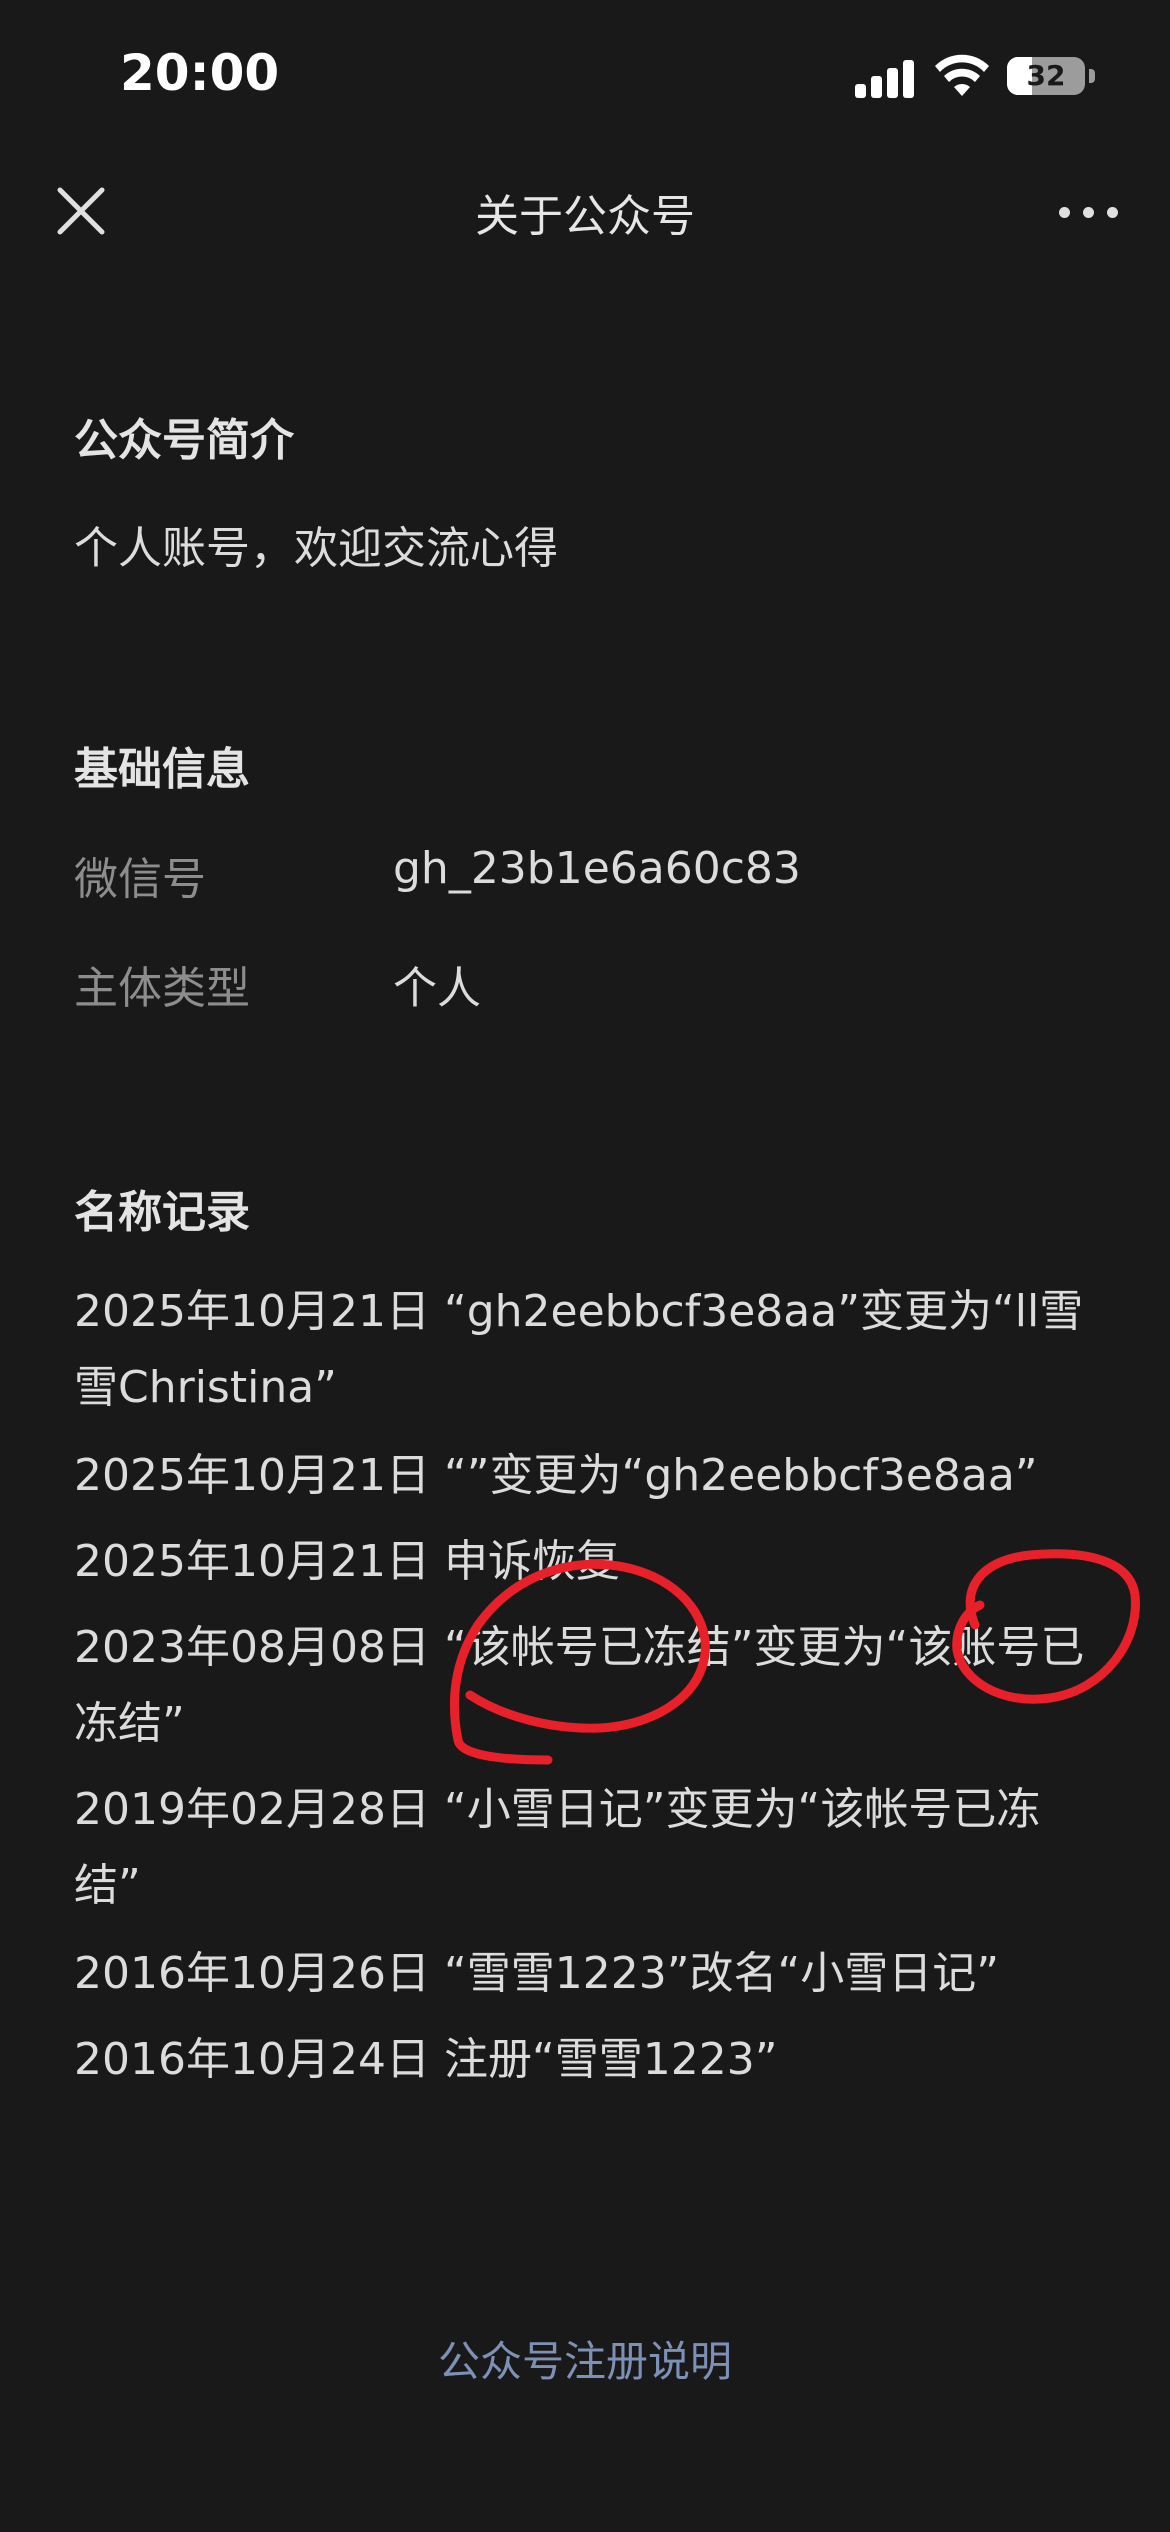 This screenshot has width=1170, height=2532. Describe the element at coordinates (585, 2358) in the screenshot. I see `registration-info-link: 公众号注册说明` at that location.